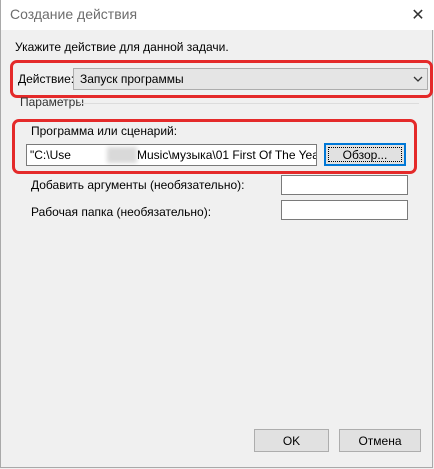 The image size is (434, 469). What do you see at coordinates (226, 155) in the screenshot?
I see `program-input-value-end: Music\музыка\01 First Of The Year (Equin` at bounding box center [226, 155].